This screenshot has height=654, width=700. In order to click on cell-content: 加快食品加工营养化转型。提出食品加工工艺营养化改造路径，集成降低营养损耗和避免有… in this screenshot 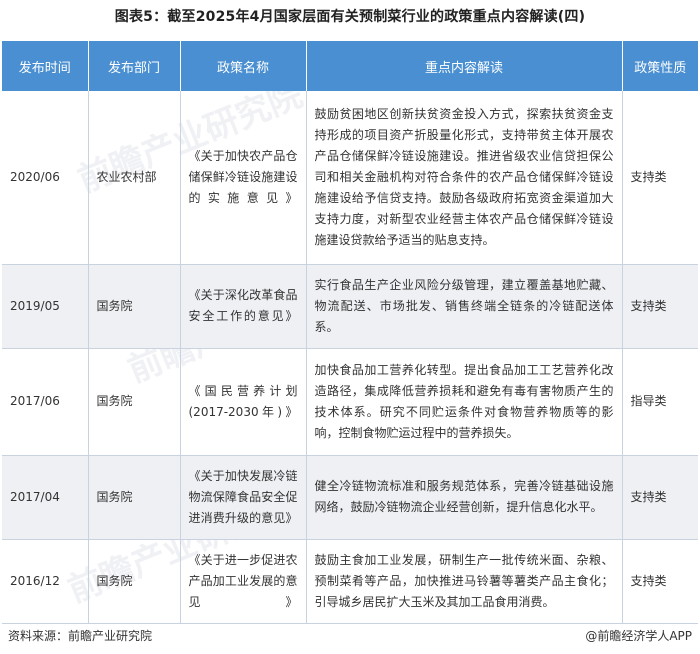, I will do `click(464, 402)`.